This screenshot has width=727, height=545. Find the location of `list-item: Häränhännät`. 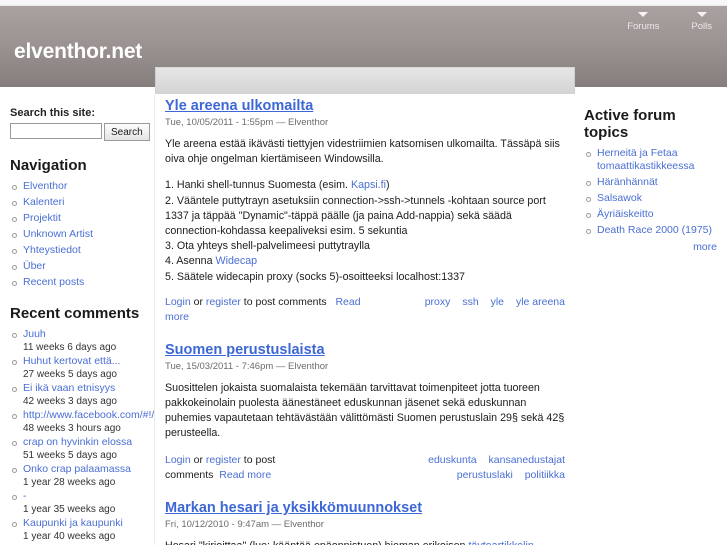

list-item: Häränhännät is located at coordinates (651, 182).